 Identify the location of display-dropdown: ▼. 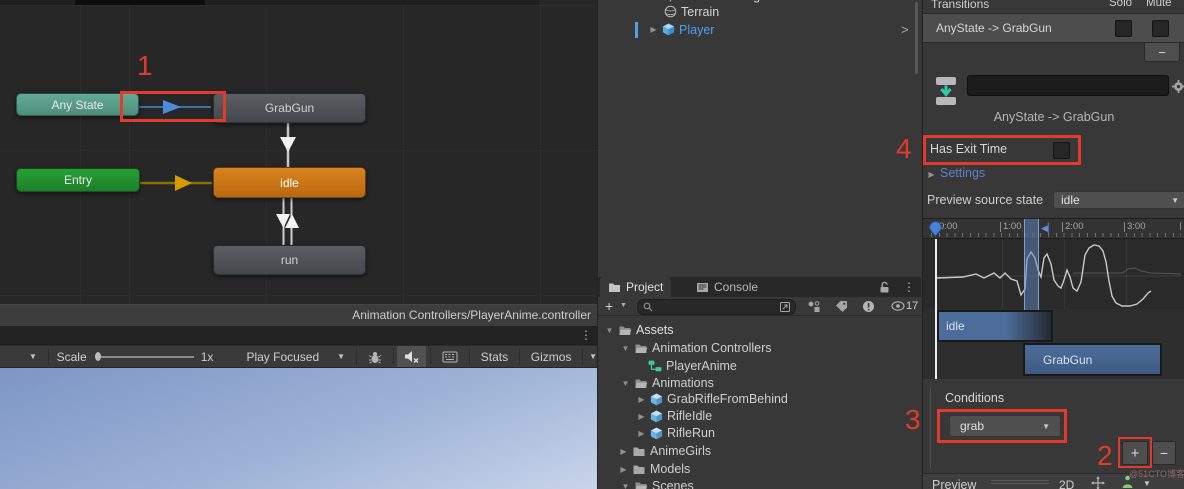
(33, 356).